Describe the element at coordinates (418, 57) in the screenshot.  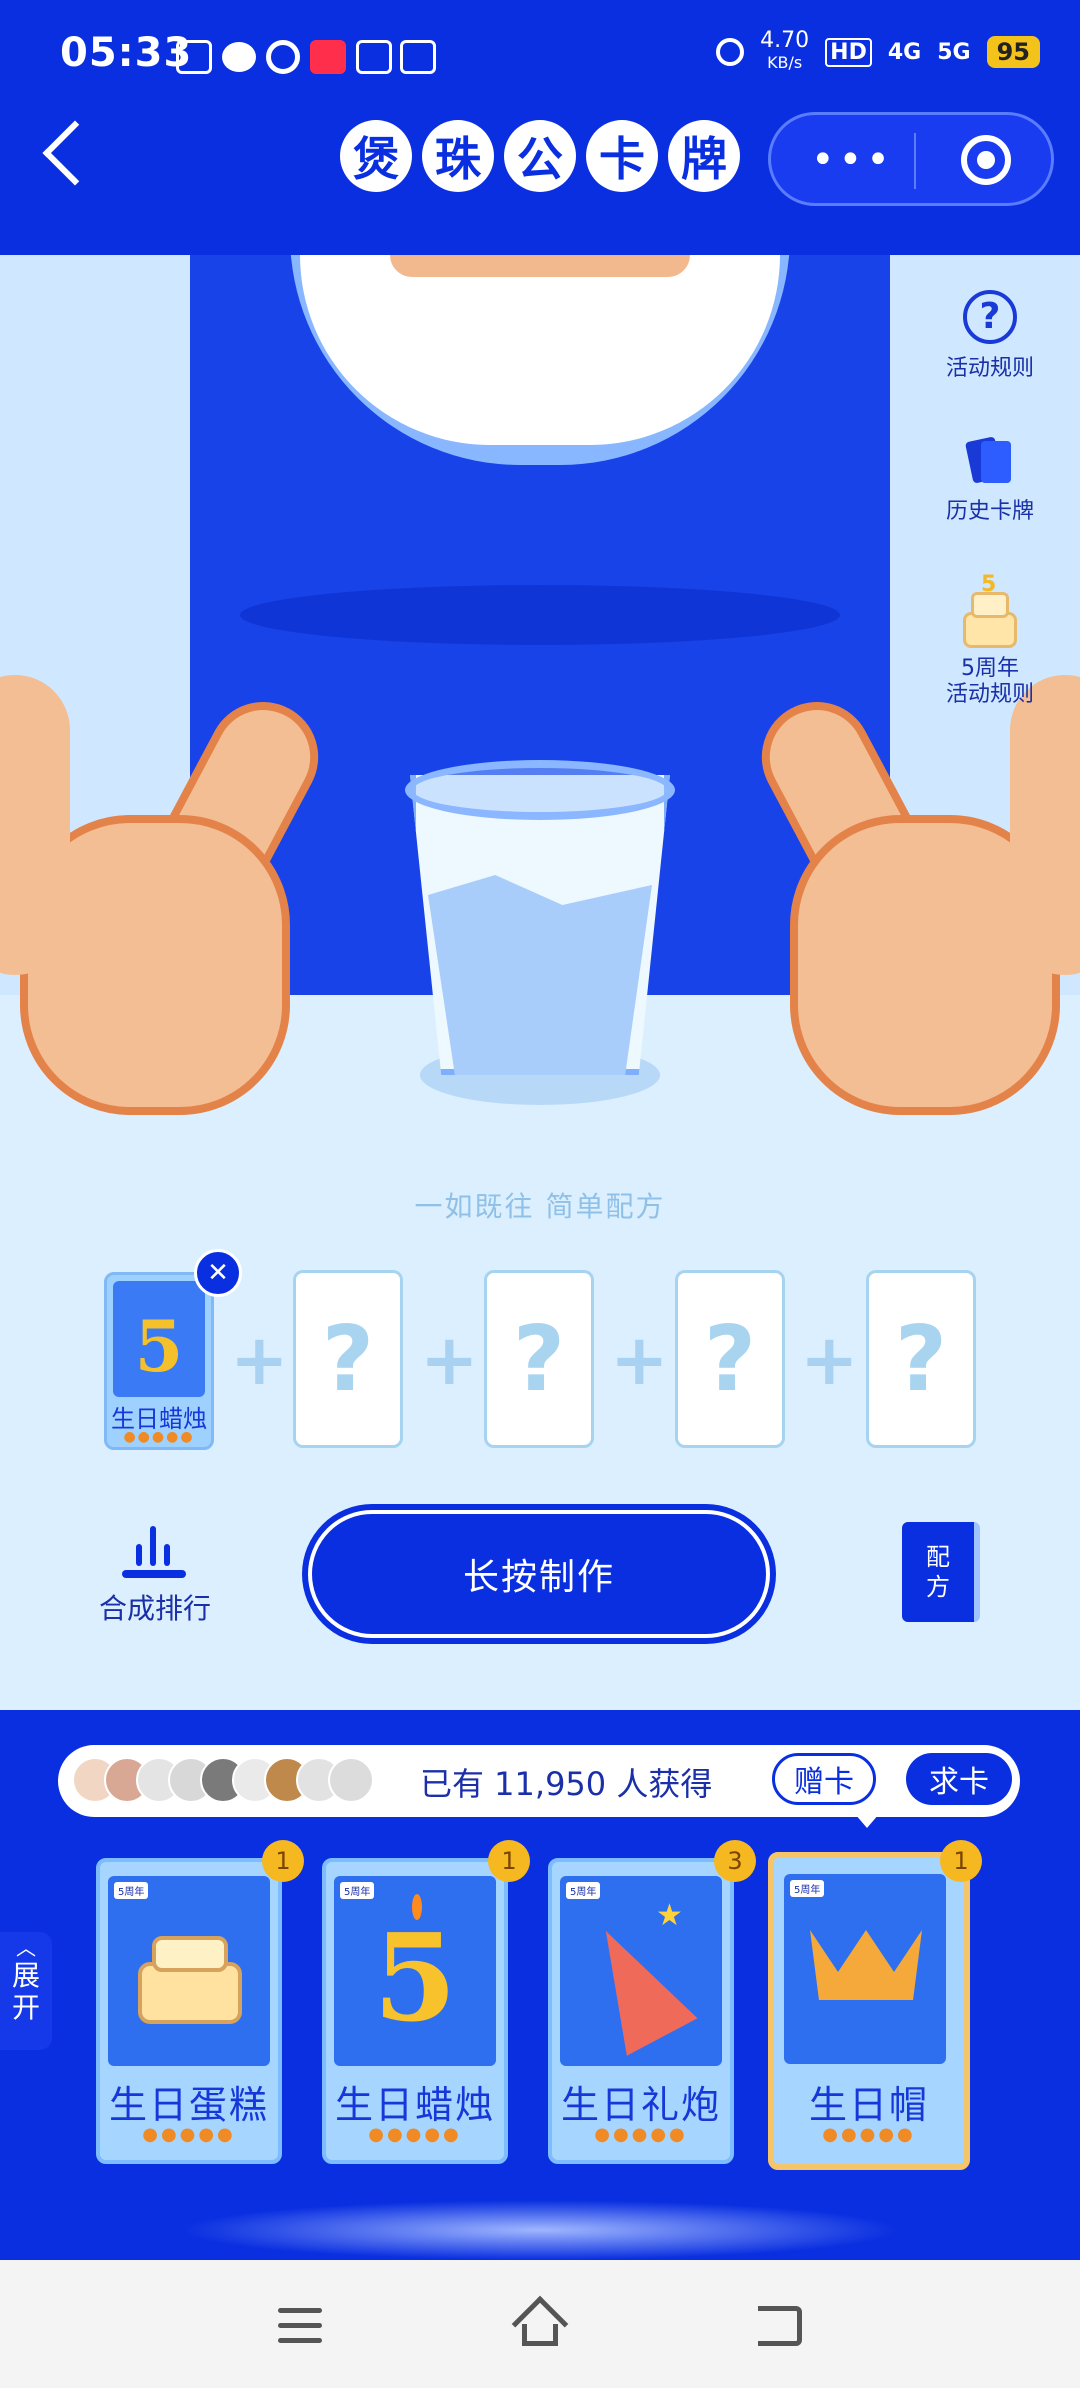
I see `pay-icon` at that location.